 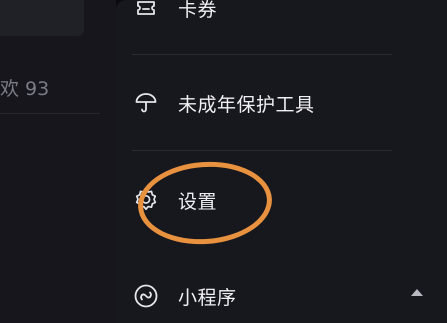 What do you see at coordinates (146, 103) in the screenshot?
I see `umbrella-icon` at bounding box center [146, 103].